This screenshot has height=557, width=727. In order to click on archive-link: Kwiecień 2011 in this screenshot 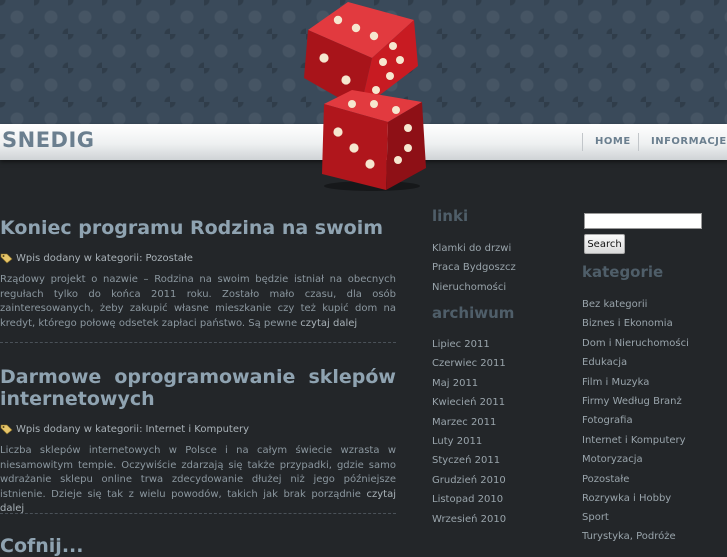, I will do `click(468, 402)`.